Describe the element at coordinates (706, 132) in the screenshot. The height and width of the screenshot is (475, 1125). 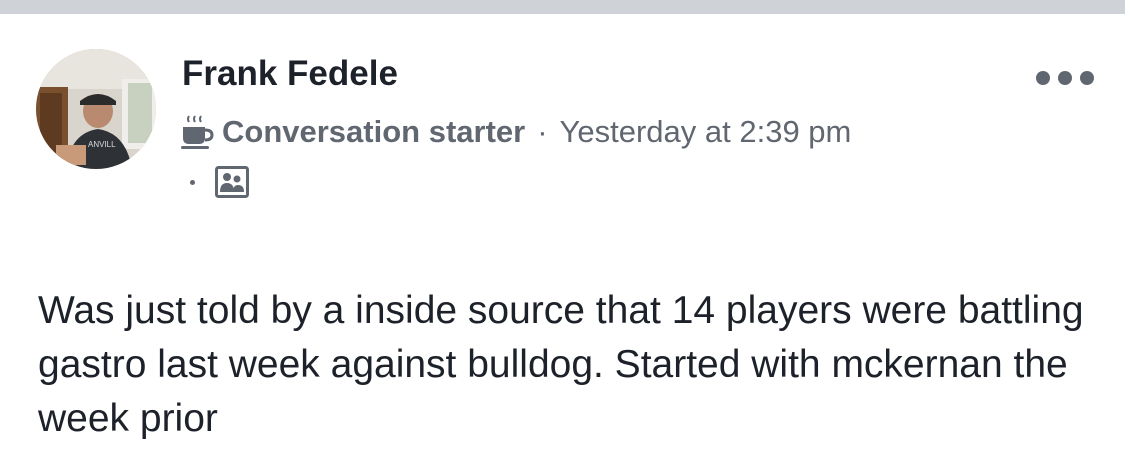
I see `timestamp: Yesterday at 2:39 pm` at that location.